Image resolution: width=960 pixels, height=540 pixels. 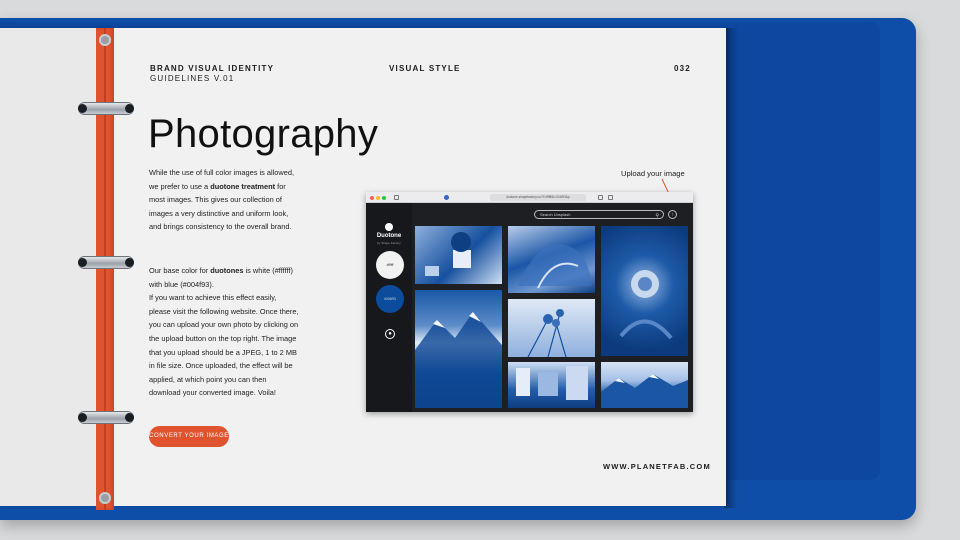 What do you see at coordinates (682, 68) in the screenshot?
I see `page-number: 032` at bounding box center [682, 68].